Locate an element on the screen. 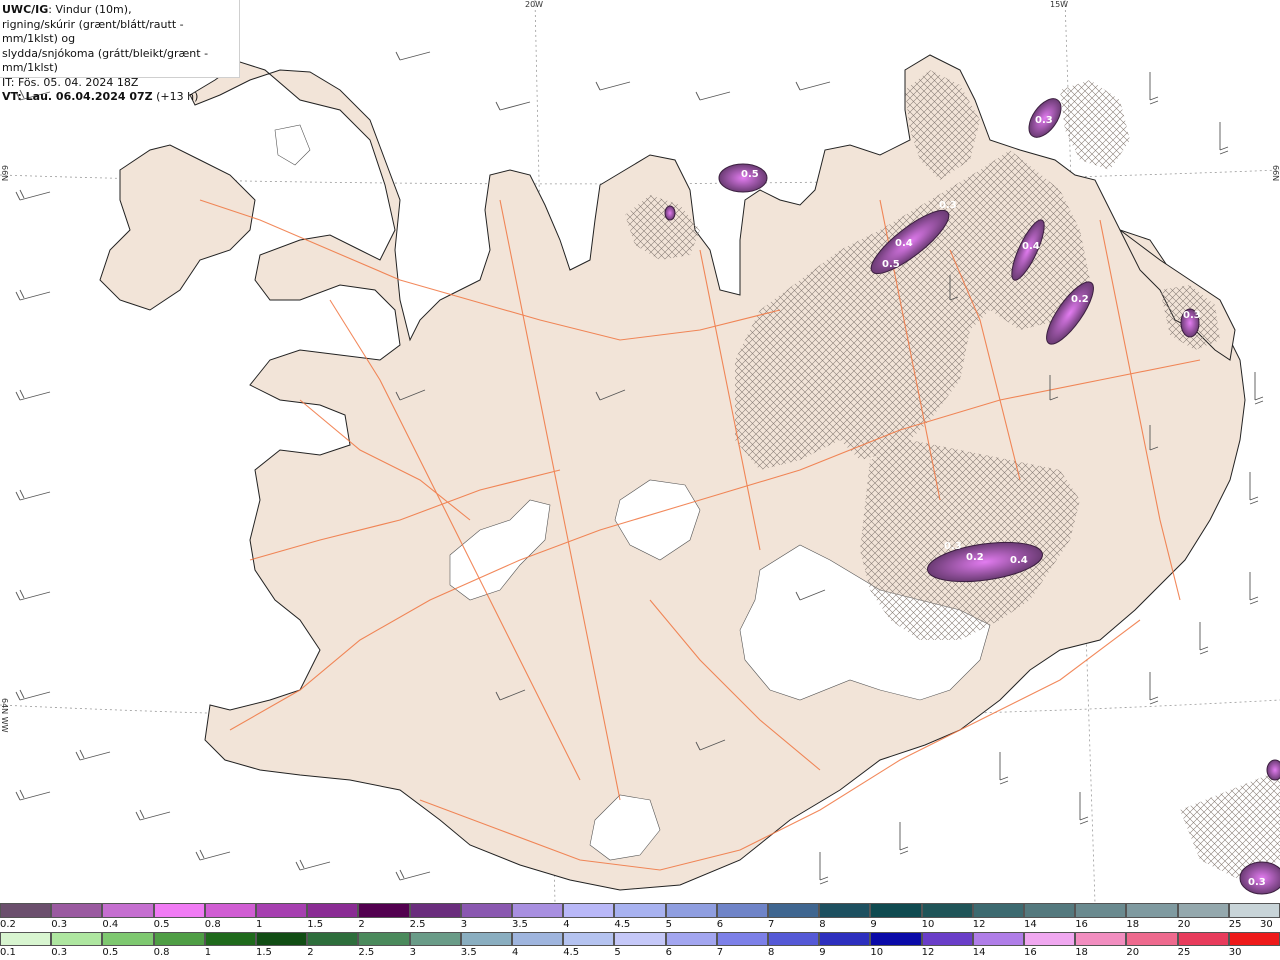  lon-label-15w: 15W is located at coordinates (1059, 4).